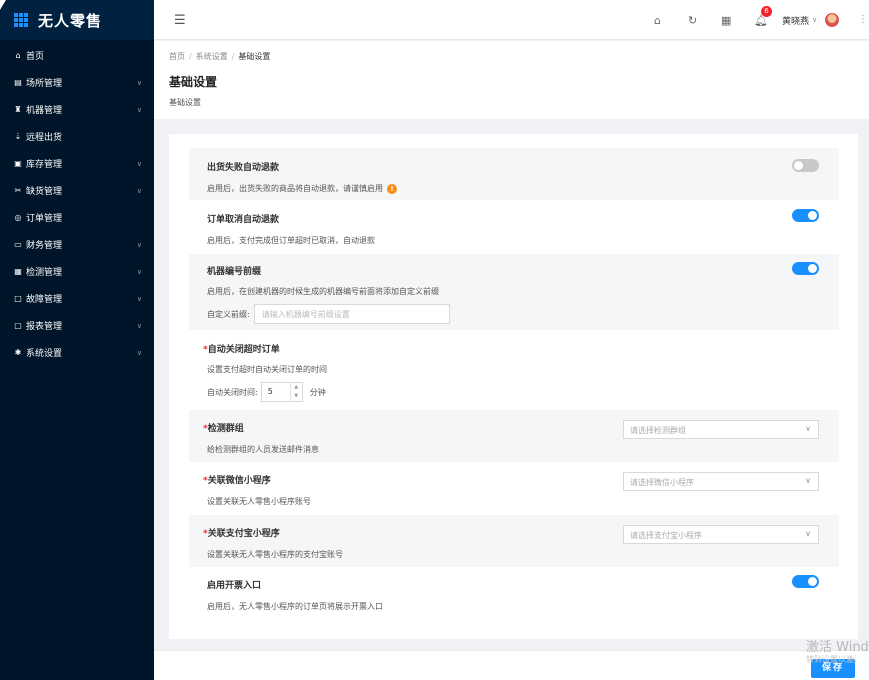 This screenshot has height=680, width=869. I want to click on sidebar-item-venue: ▤ 场所管理 ∨, so click(77, 82).